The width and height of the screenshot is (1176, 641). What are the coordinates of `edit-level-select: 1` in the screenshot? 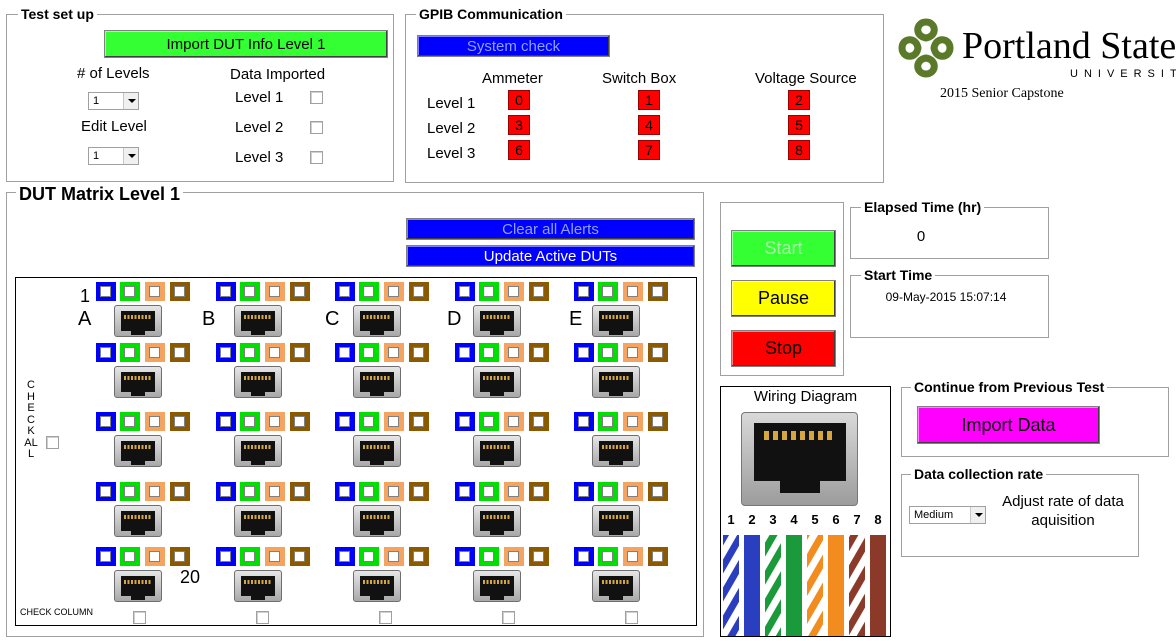 It's located at (113, 156).